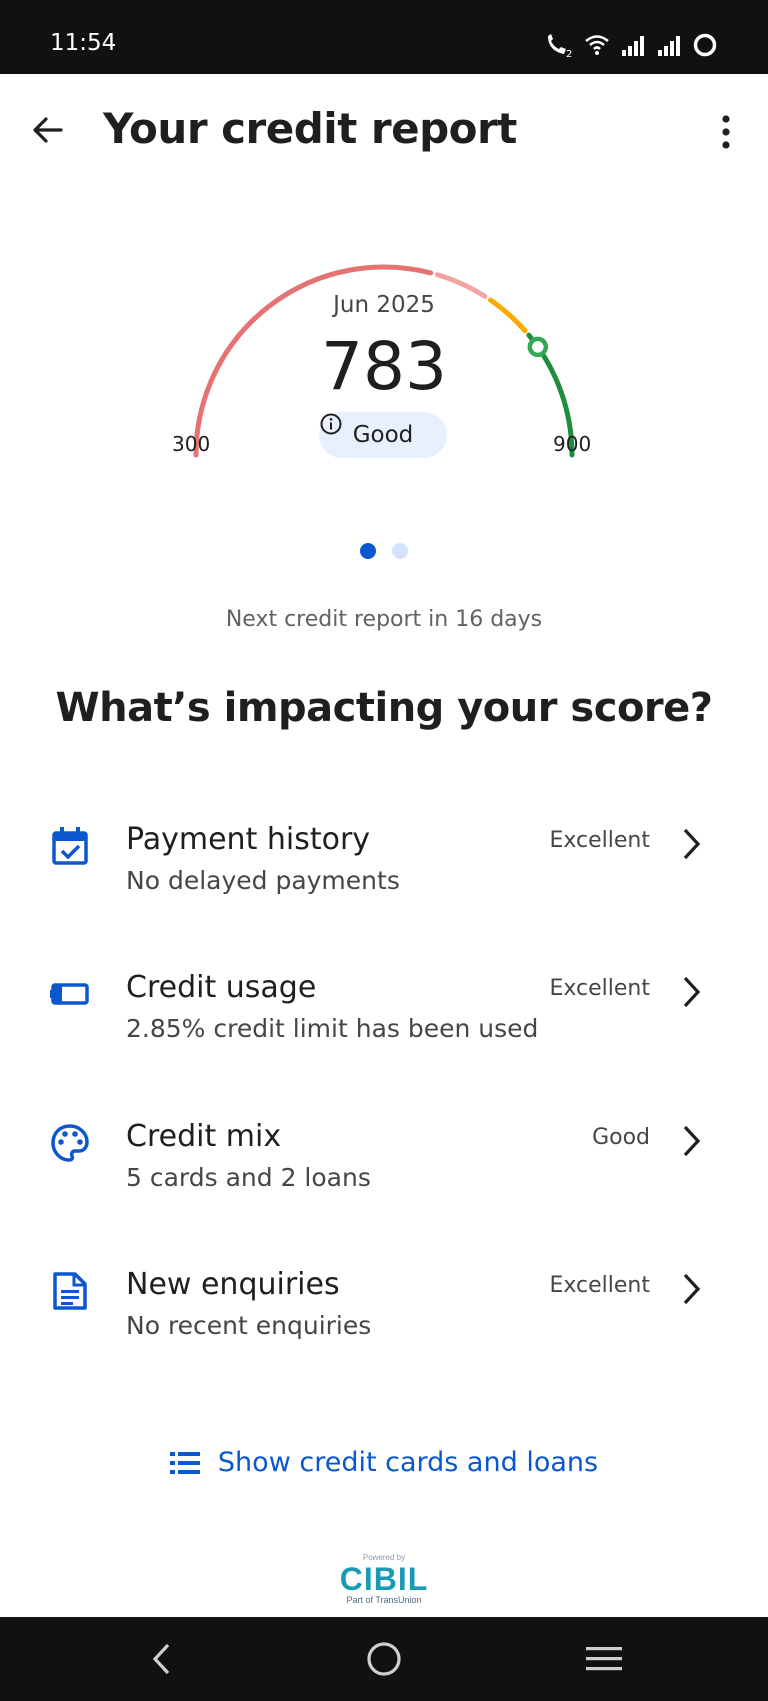 This screenshot has width=768, height=1701. Describe the element at coordinates (384, 708) in the screenshot. I see `section-heading: What’s impacting your score?` at that location.